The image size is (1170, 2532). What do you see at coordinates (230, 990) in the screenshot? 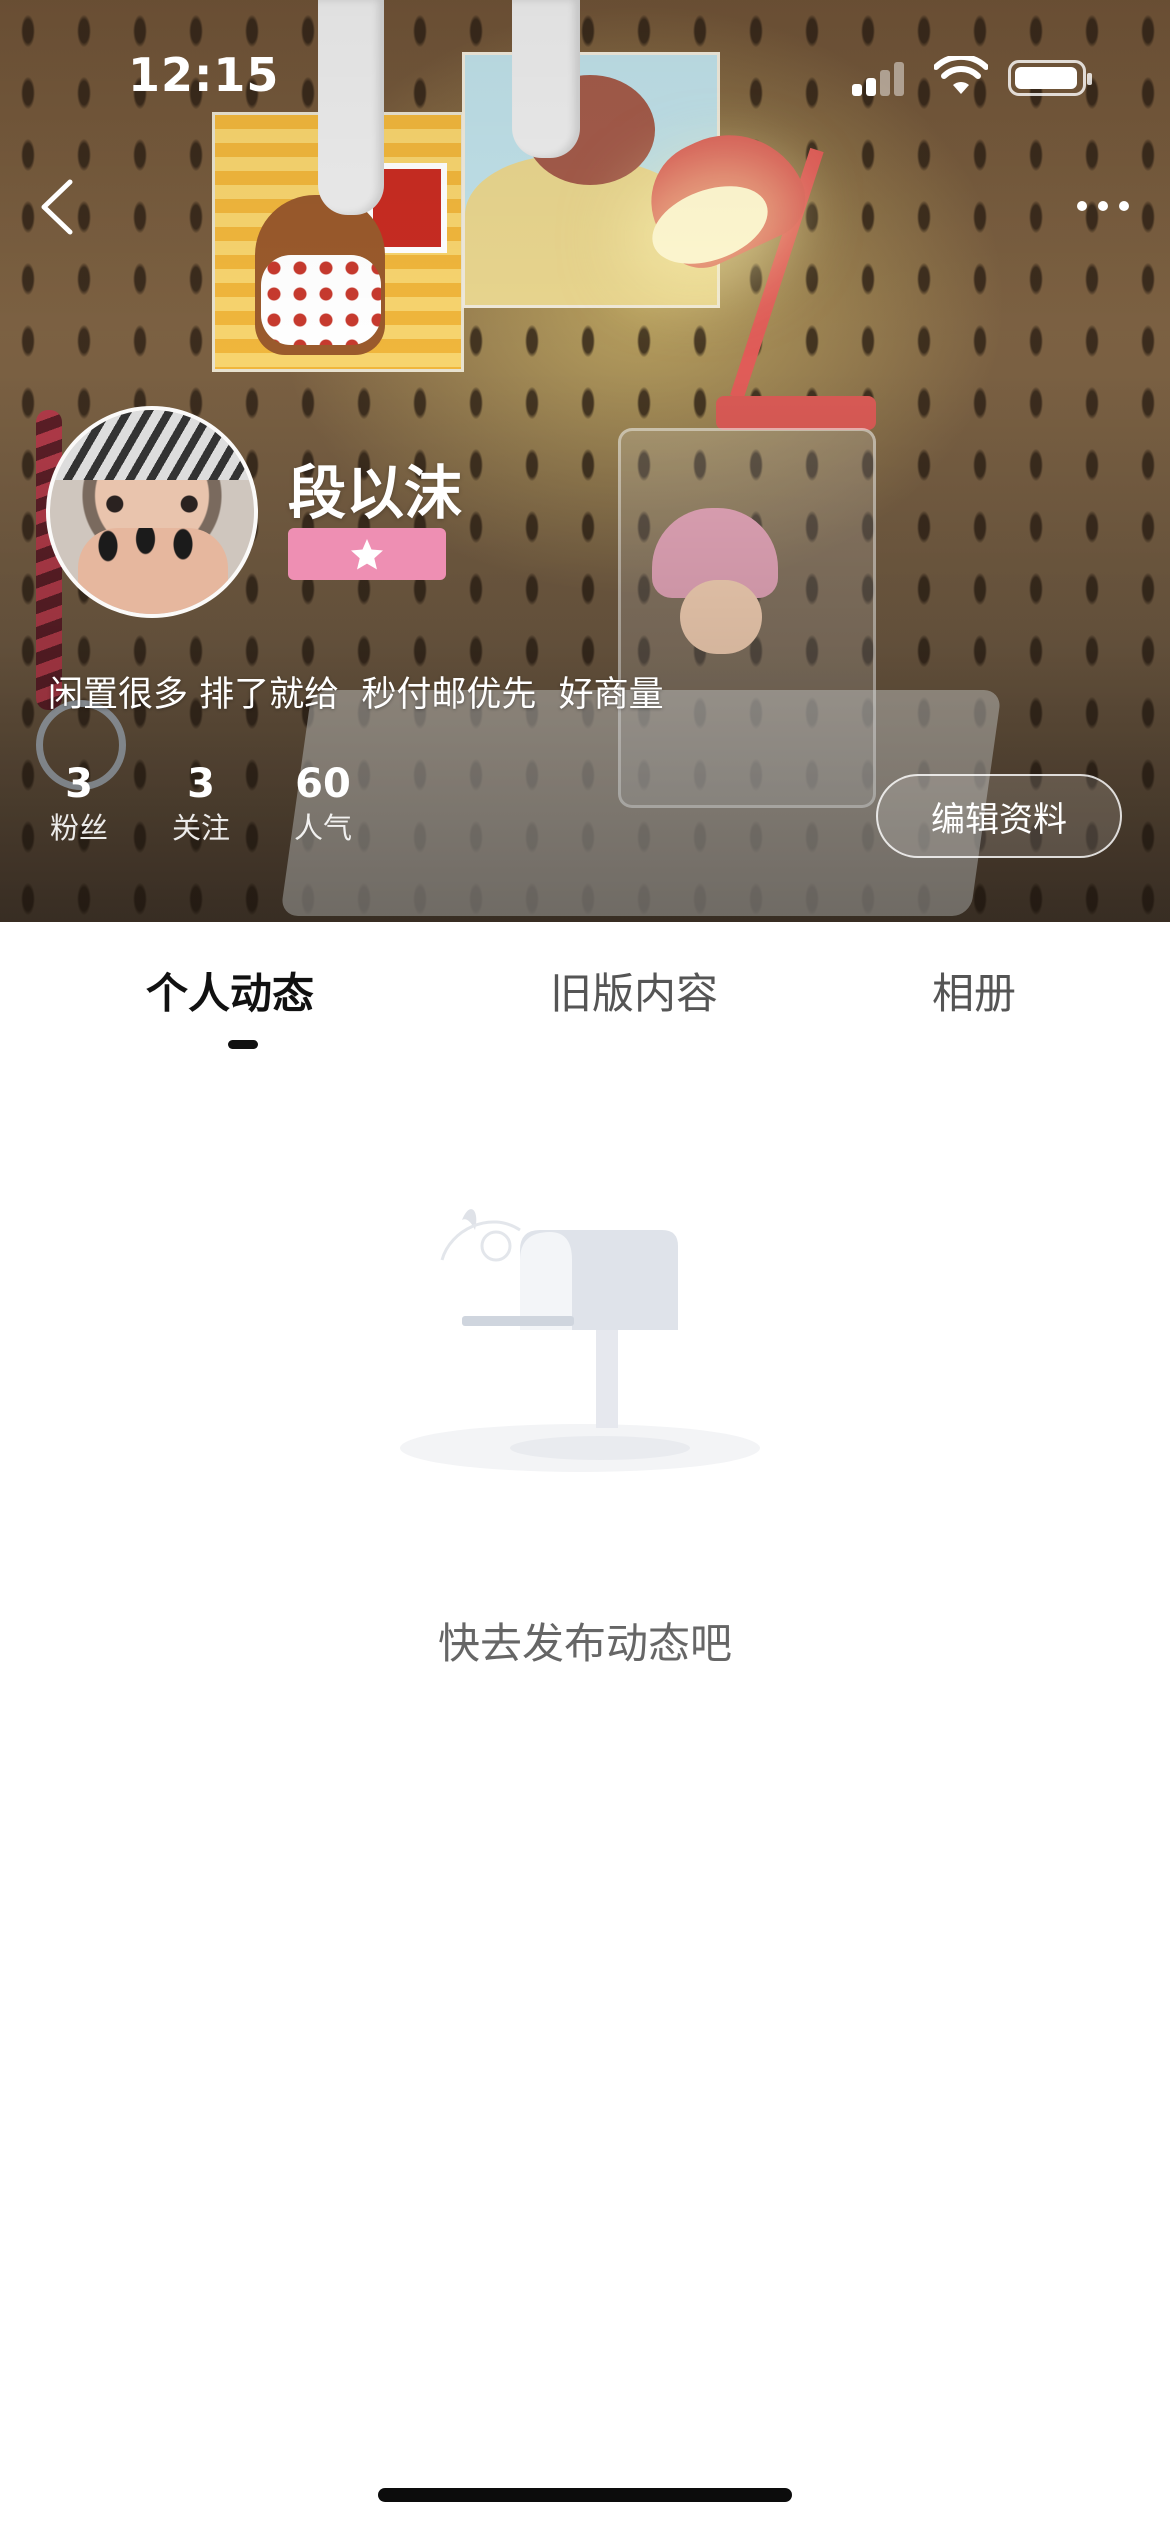
I see `tab-personal-posts: 个人动态` at bounding box center [230, 990].